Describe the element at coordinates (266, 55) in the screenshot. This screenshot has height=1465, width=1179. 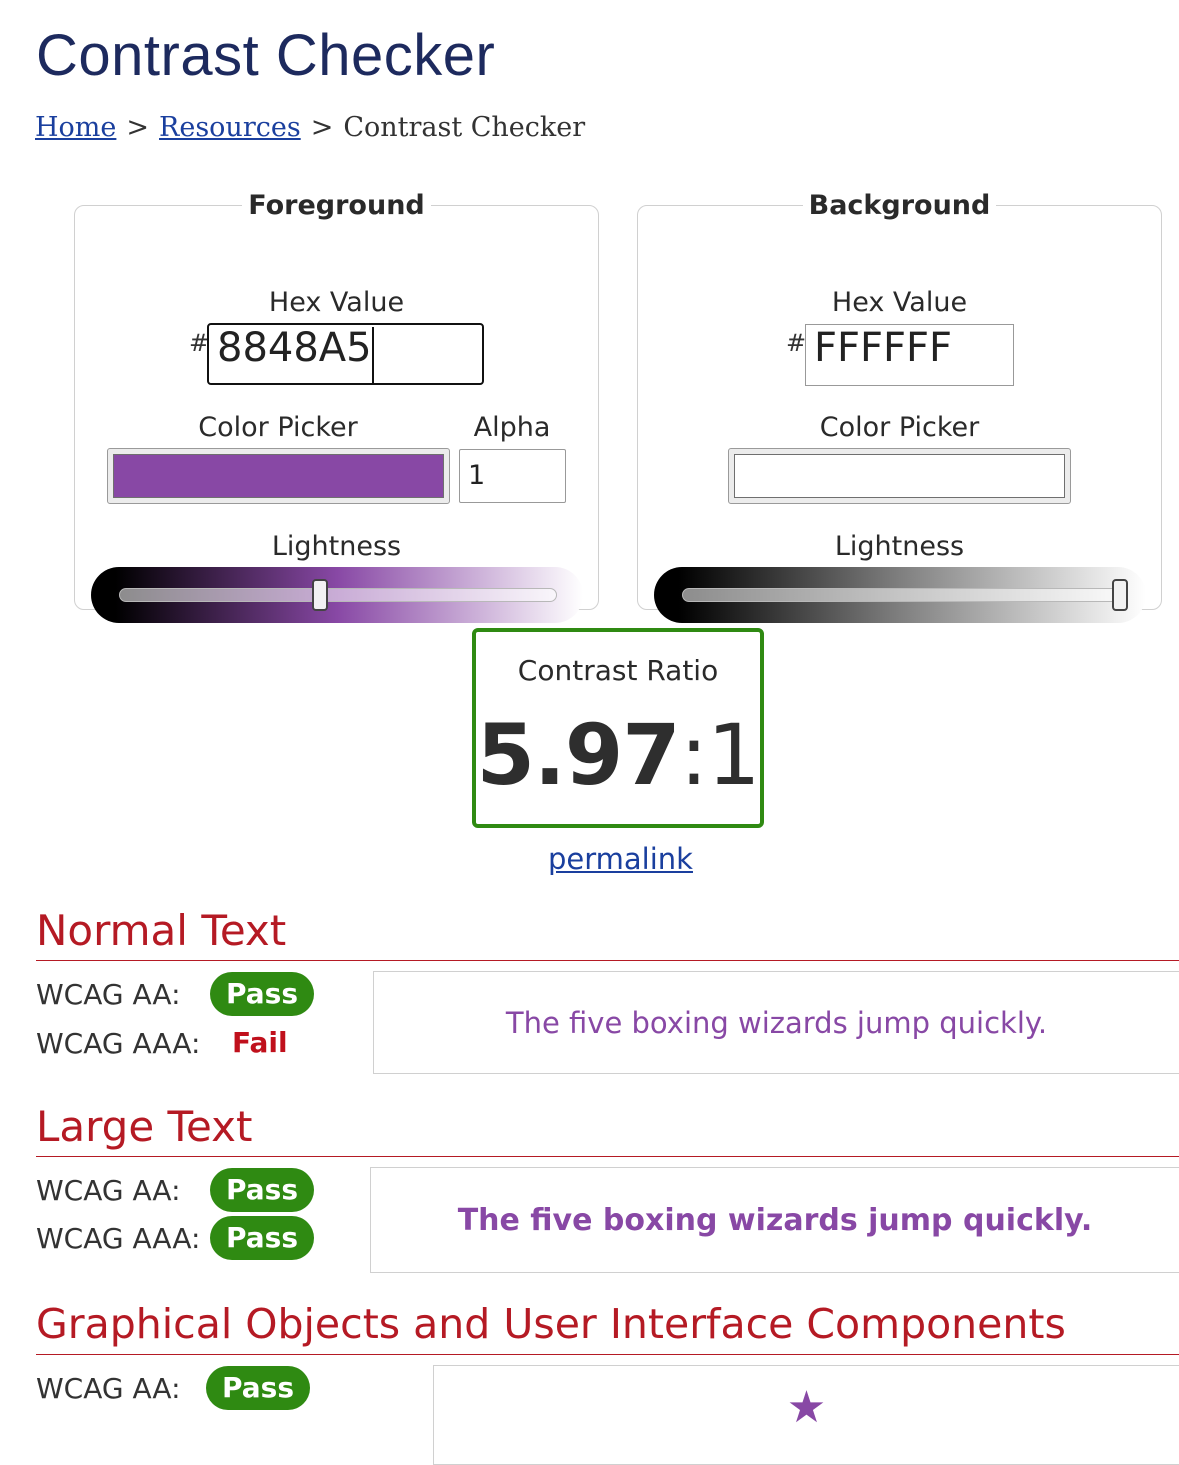
I see `page-title: Contrast Checker` at that location.